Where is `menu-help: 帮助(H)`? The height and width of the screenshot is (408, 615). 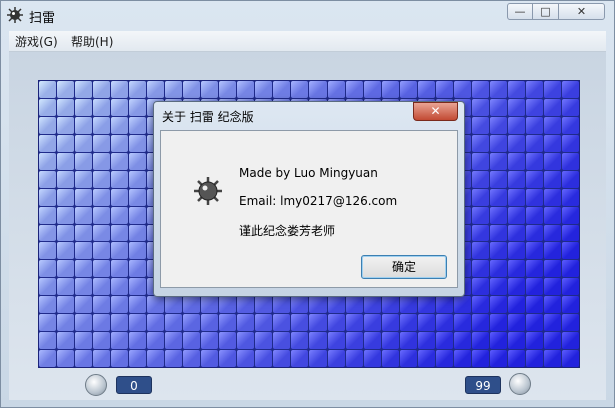
menu-help: 帮助(H) is located at coordinates (92, 41).